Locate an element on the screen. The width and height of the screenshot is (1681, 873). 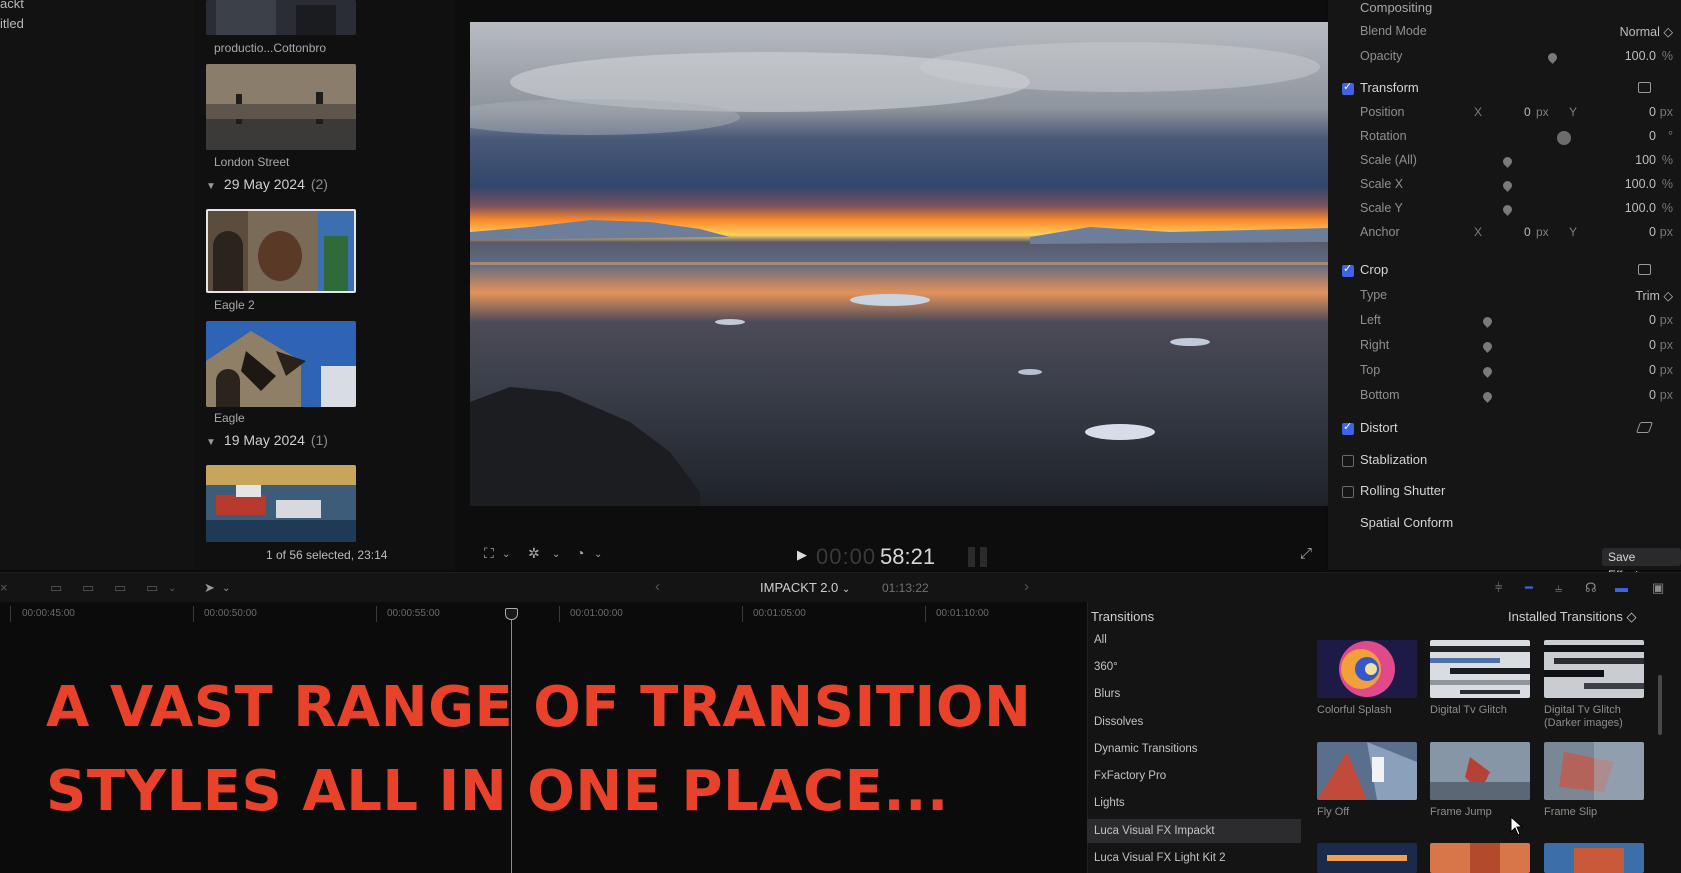
date-group-header: ▼ 29 May 2024 (2) is located at coordinates (267, 184).